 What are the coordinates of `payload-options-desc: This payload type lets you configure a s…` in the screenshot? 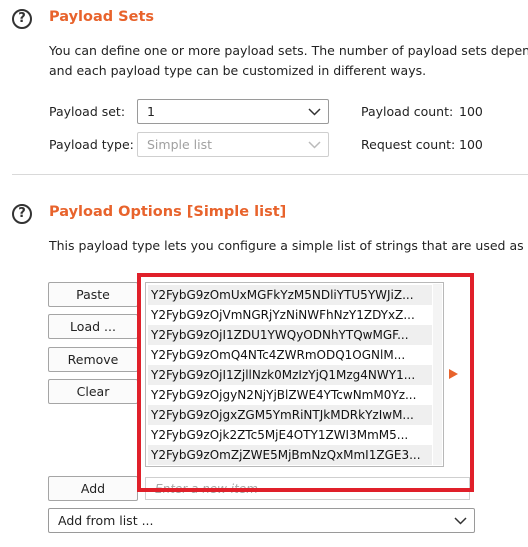 It's located at (288, 245).